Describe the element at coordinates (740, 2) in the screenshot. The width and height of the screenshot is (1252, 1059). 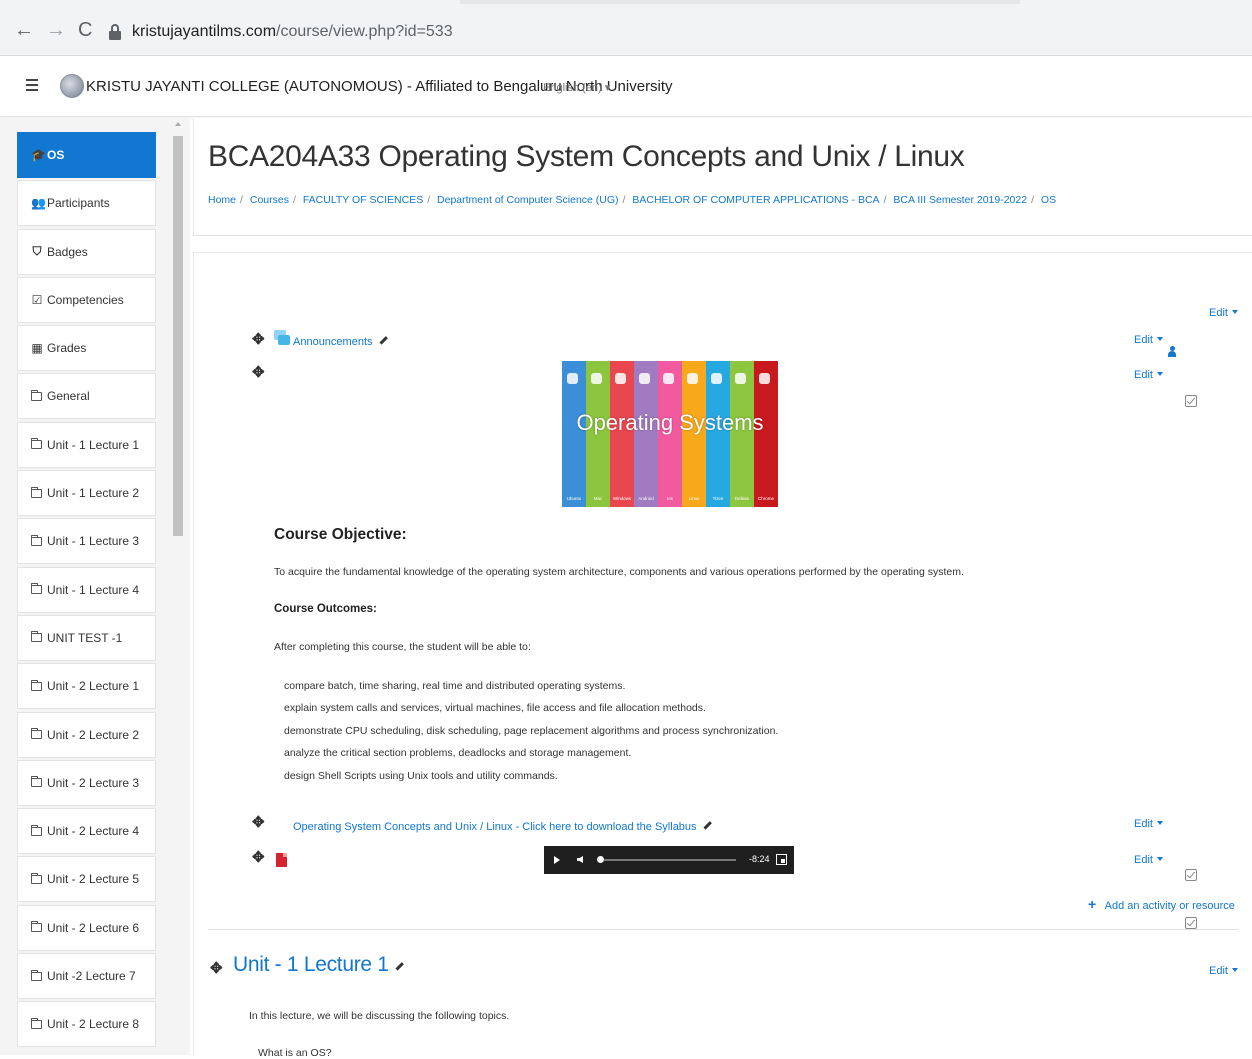
I see `browser-tab-strip` at that location.